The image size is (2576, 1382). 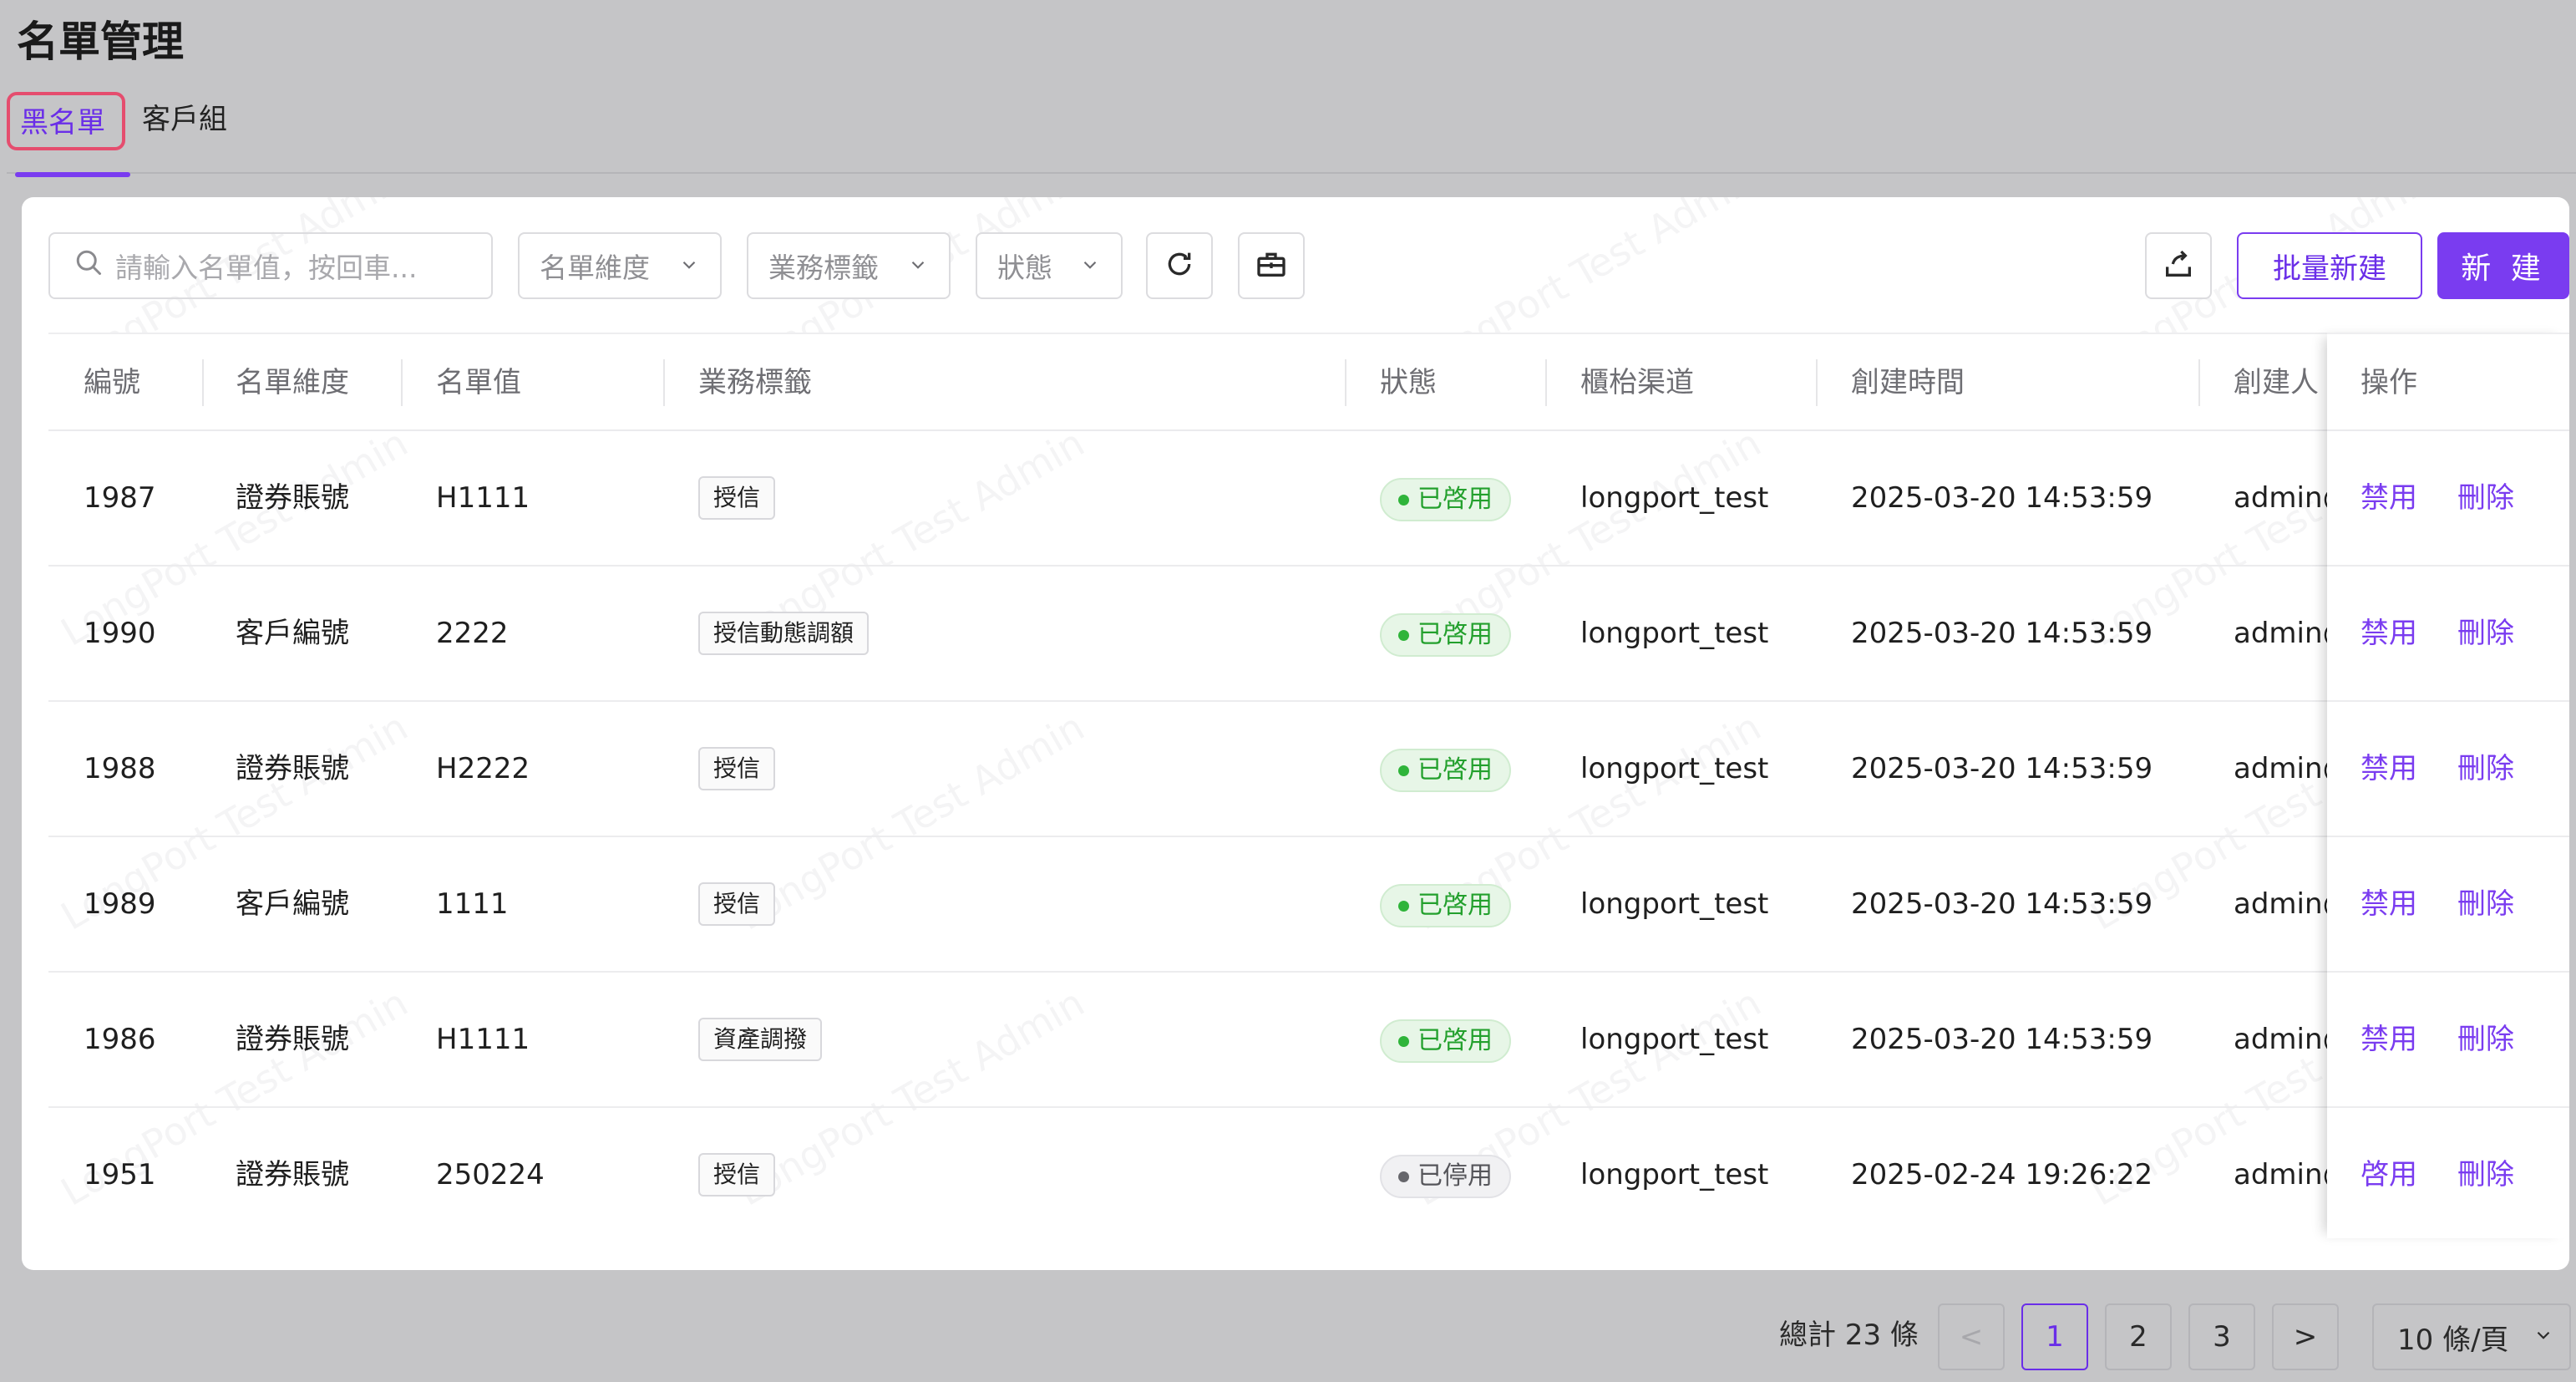 I want to click on column-header-id: 編號, so click(x=112, y=383).